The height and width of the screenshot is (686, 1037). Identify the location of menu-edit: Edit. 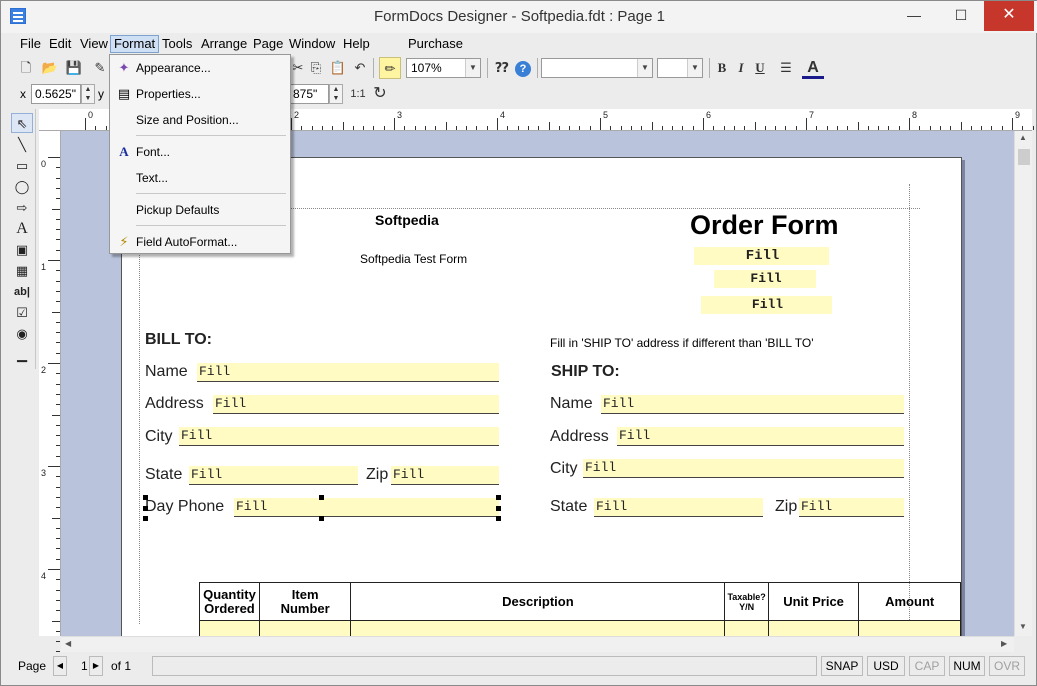
(60, 44).